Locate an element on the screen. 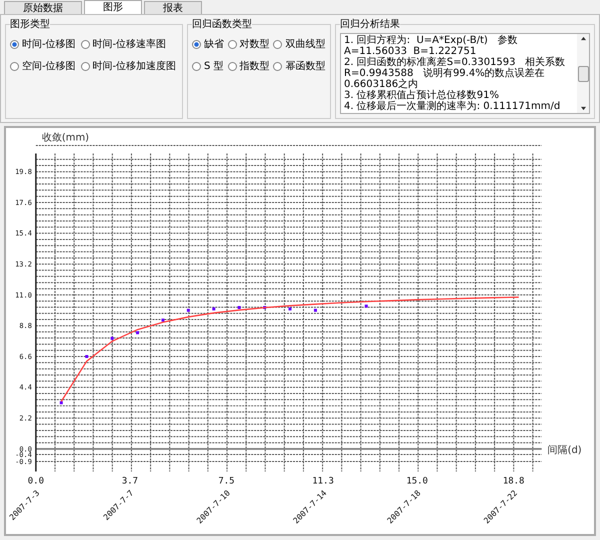  radio-label: 时间-位移加速度图 is located at coordinates (134, 66).